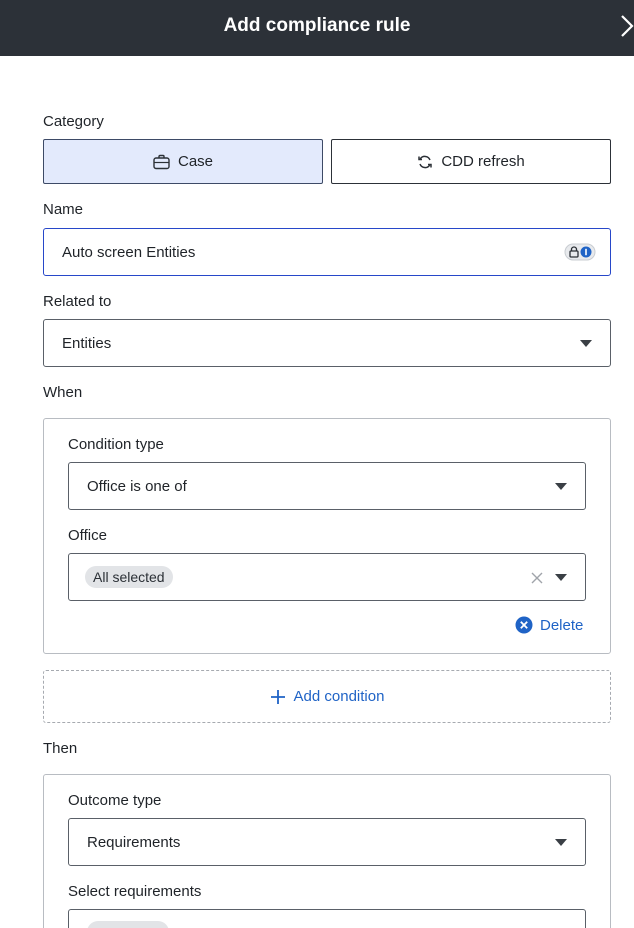 This screenshot has height=928, width=634. Describe the element at coordinates (129, 577) in the screenshot. I see `office-chip: All selected` at that location.